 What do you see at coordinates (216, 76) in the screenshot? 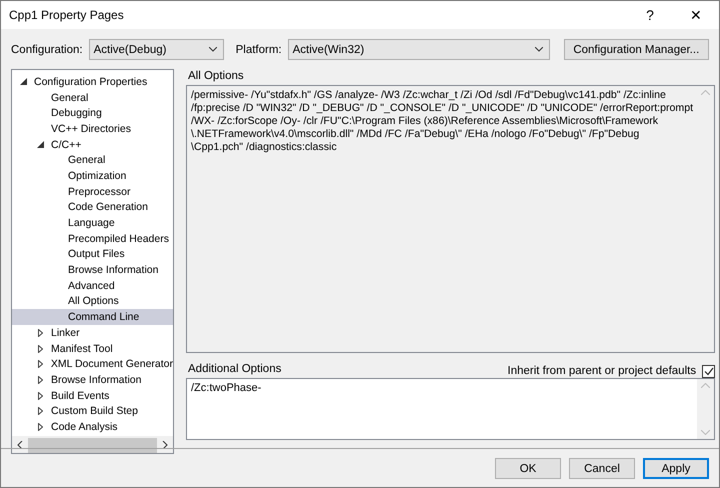
I see `section-label: All Options` at bounding box center [216, 76].